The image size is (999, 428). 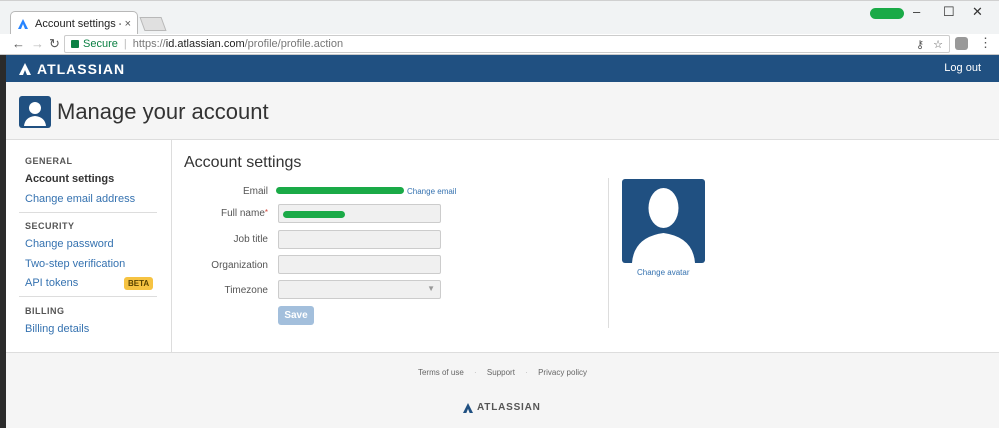 What do you see at coordinates (139, 283) in the screenshot?
I see `beta-badge: BETA` at bounding box center [139, 283].